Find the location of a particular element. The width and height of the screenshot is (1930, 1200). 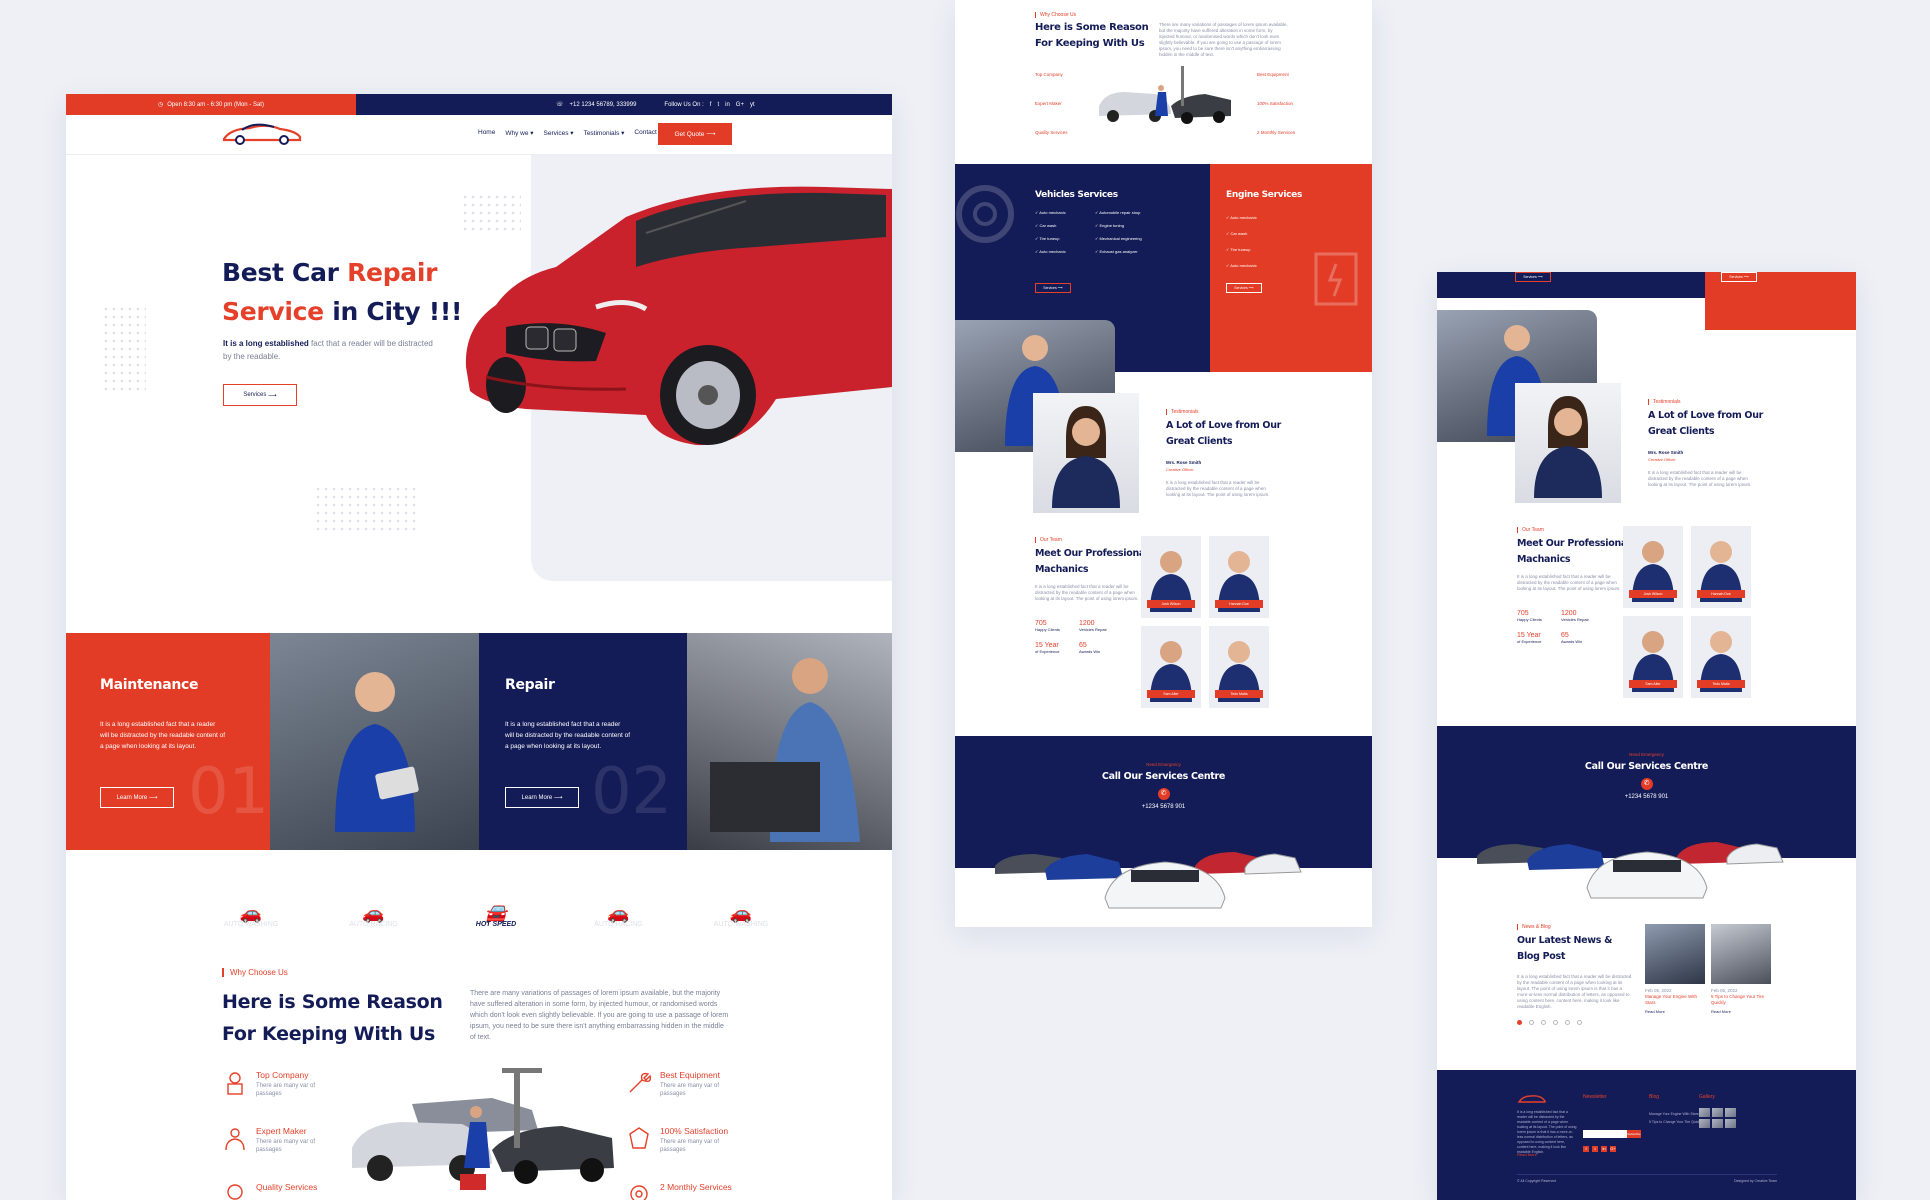

why-eyebrow-mini: Why Choose Us is located at coordinates (1055, 15).